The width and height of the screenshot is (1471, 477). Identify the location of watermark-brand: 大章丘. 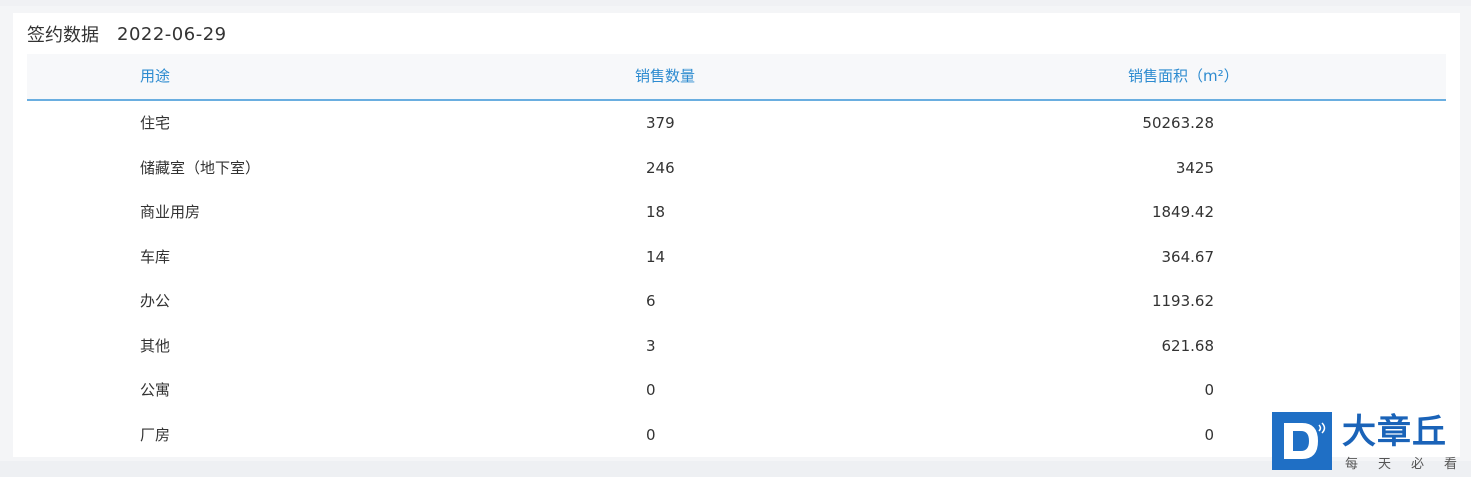
(1394, 432).